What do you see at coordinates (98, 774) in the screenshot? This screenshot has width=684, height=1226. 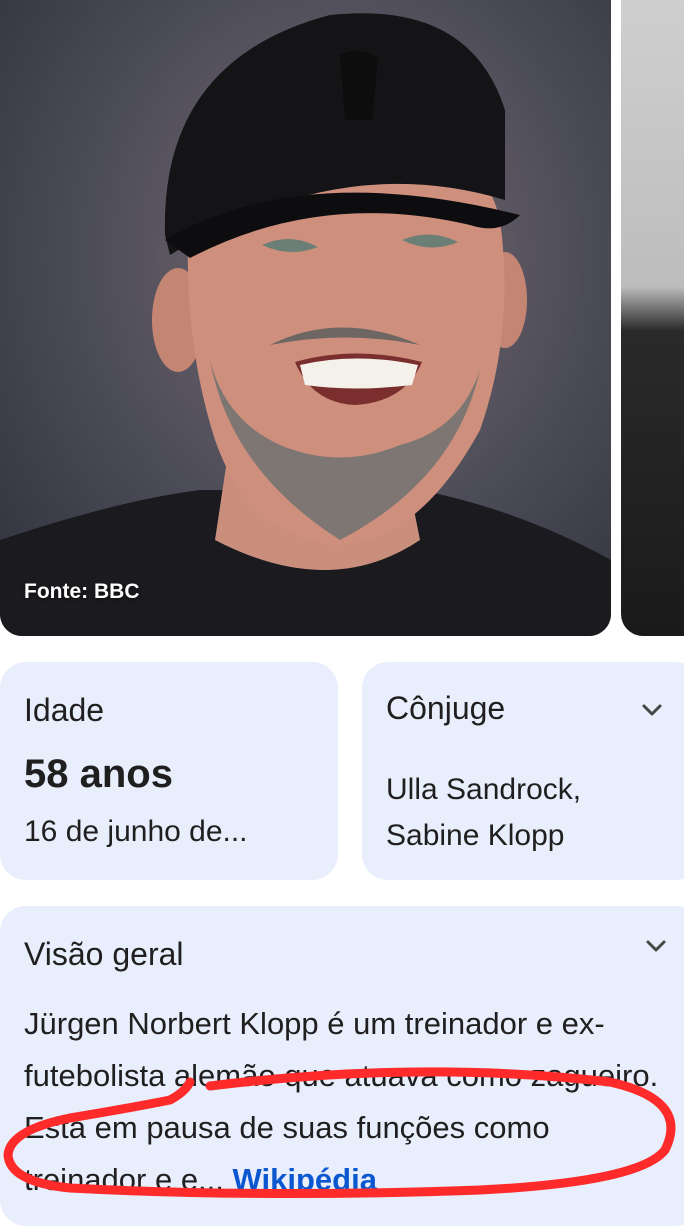 I see `age-value: 58 anos` at bounding box center [98, 774].